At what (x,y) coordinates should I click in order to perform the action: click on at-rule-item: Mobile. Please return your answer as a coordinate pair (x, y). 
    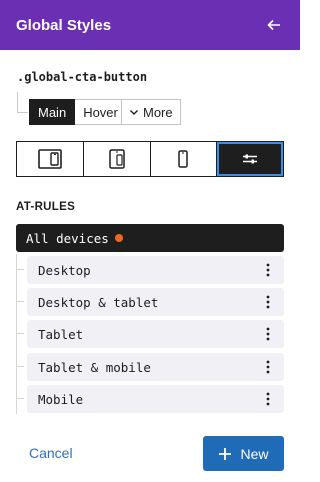
    Looking at the image, I should click on (150, 399).